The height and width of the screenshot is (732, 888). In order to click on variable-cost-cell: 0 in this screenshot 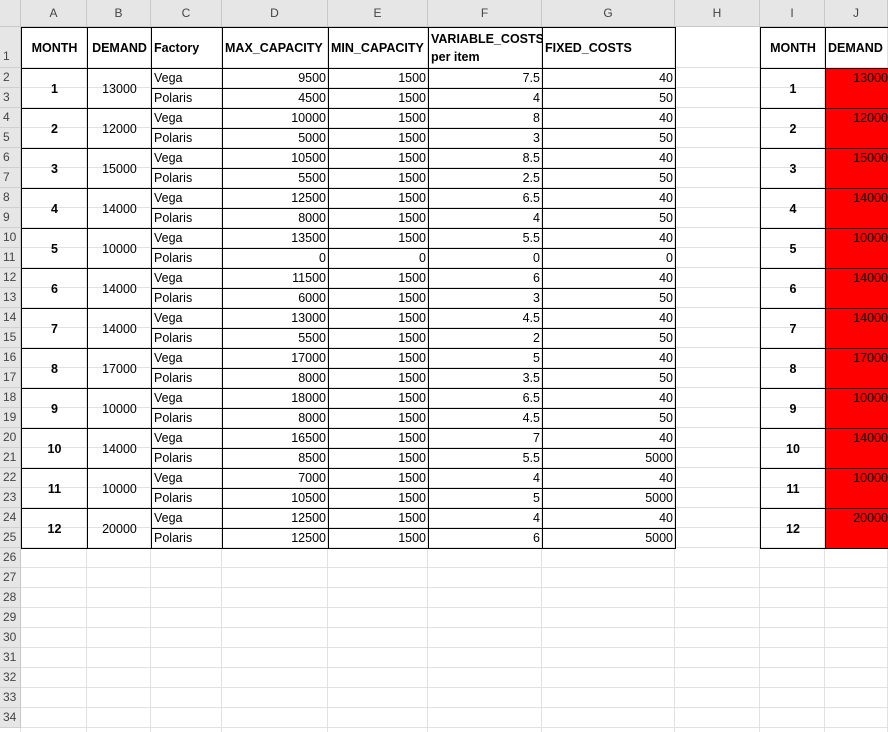, I will do `click(485, 258)`.